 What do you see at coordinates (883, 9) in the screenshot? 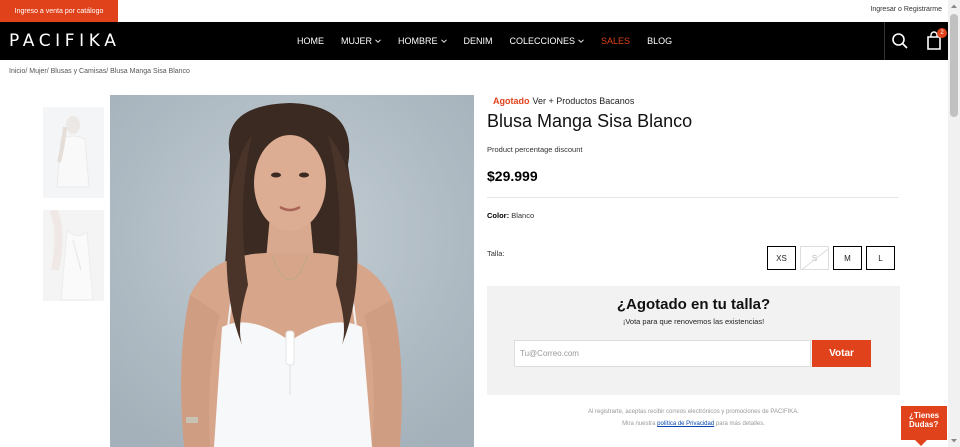
I see `login-link: Ingresar` at bounding box center [883, 9].